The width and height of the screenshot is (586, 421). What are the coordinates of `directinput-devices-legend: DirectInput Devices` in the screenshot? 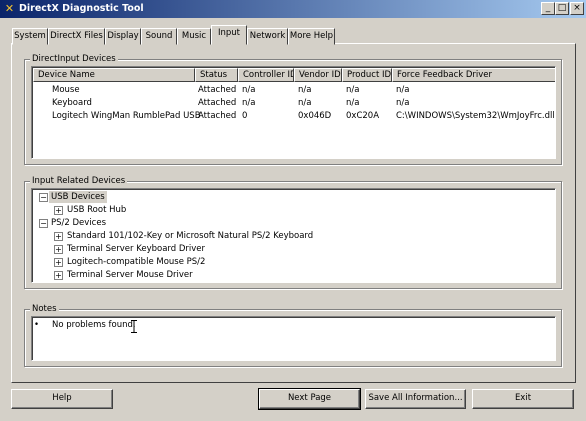 It's located at (74, 59).